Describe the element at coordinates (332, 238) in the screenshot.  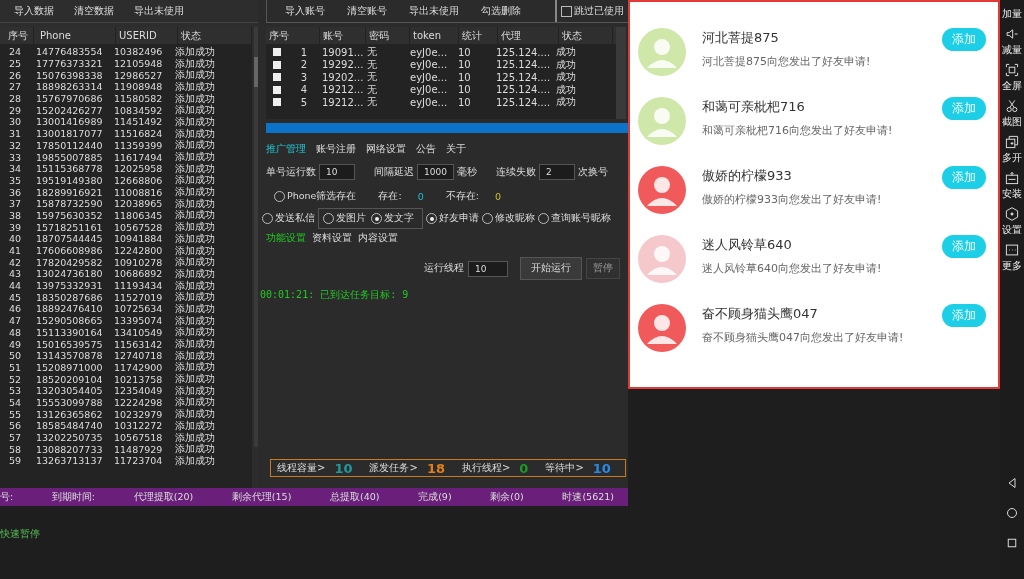
I see `tab: 资料设置` at that location.